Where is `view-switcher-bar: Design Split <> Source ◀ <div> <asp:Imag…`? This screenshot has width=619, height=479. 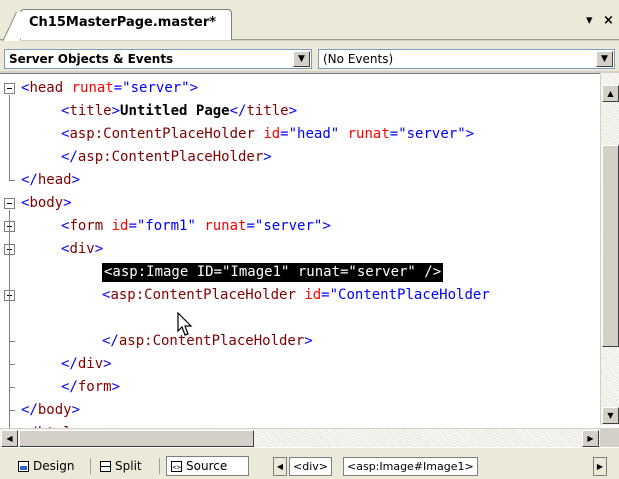 view-switcher-bar: Design Split <> Source ◀ <div> <asp:Imag… is located at coordinates (309, 463).